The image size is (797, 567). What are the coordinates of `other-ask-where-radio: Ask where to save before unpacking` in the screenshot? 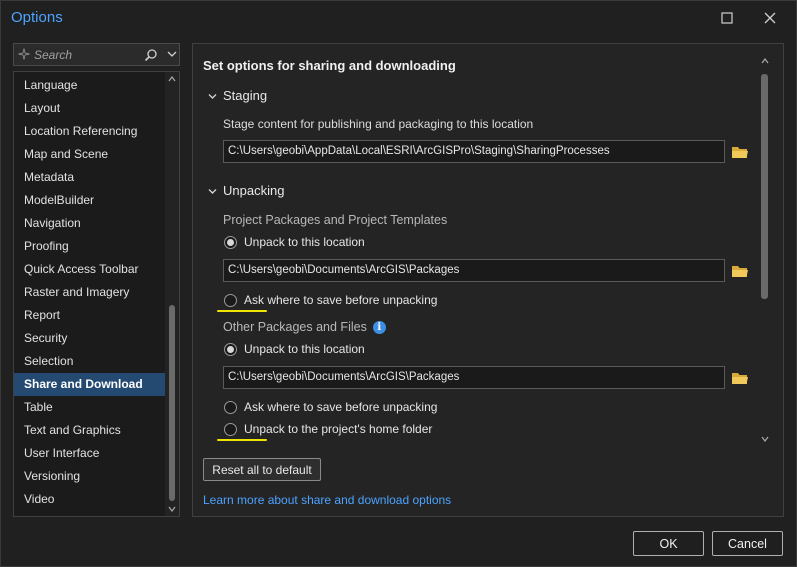 It's located at (330, 407).